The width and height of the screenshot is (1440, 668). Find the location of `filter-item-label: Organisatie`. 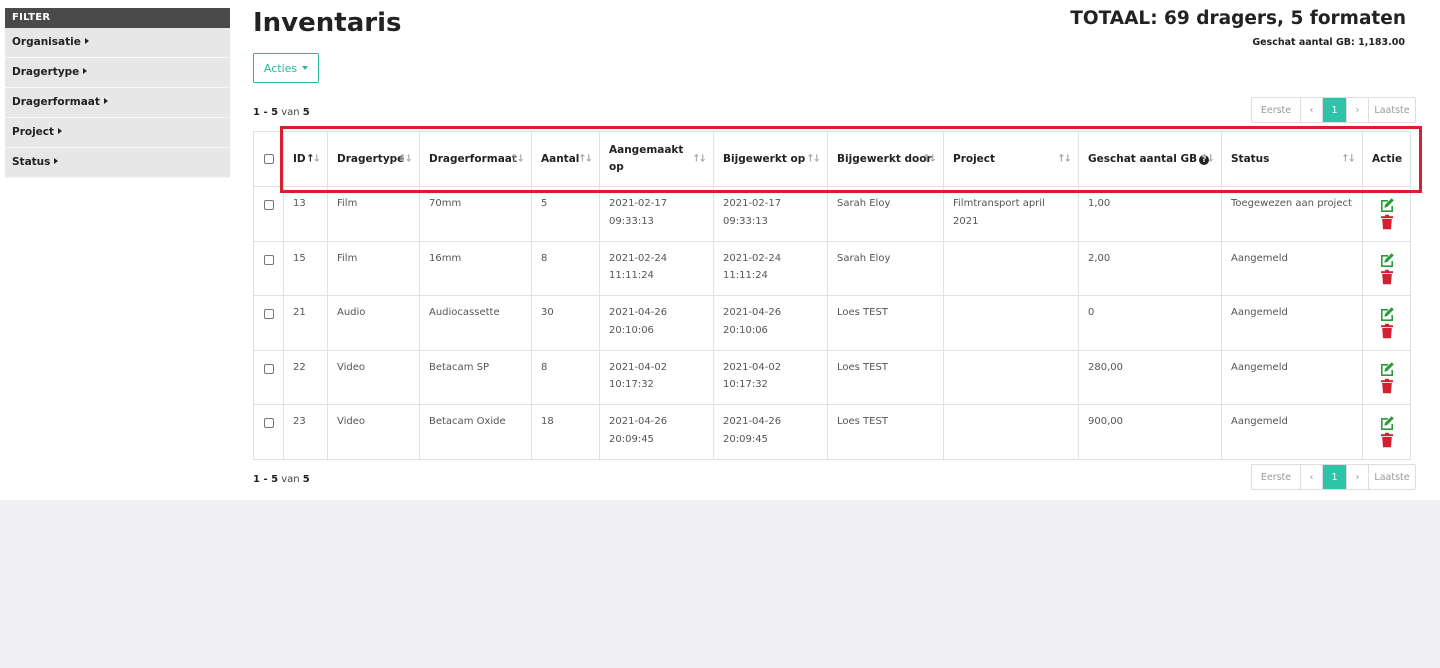

filter-item-label: Organisatie is located at coordinates (46, 42).